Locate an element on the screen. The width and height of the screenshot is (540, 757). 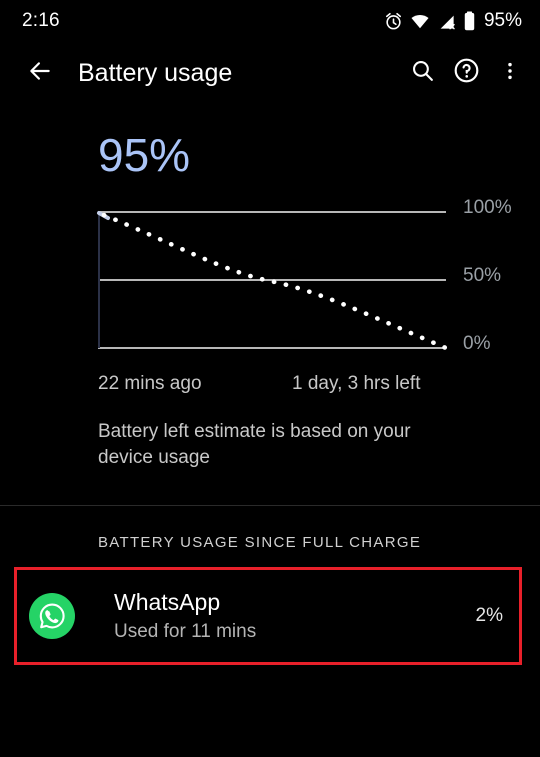
alarm-icon is located at coordinates (393, 21).